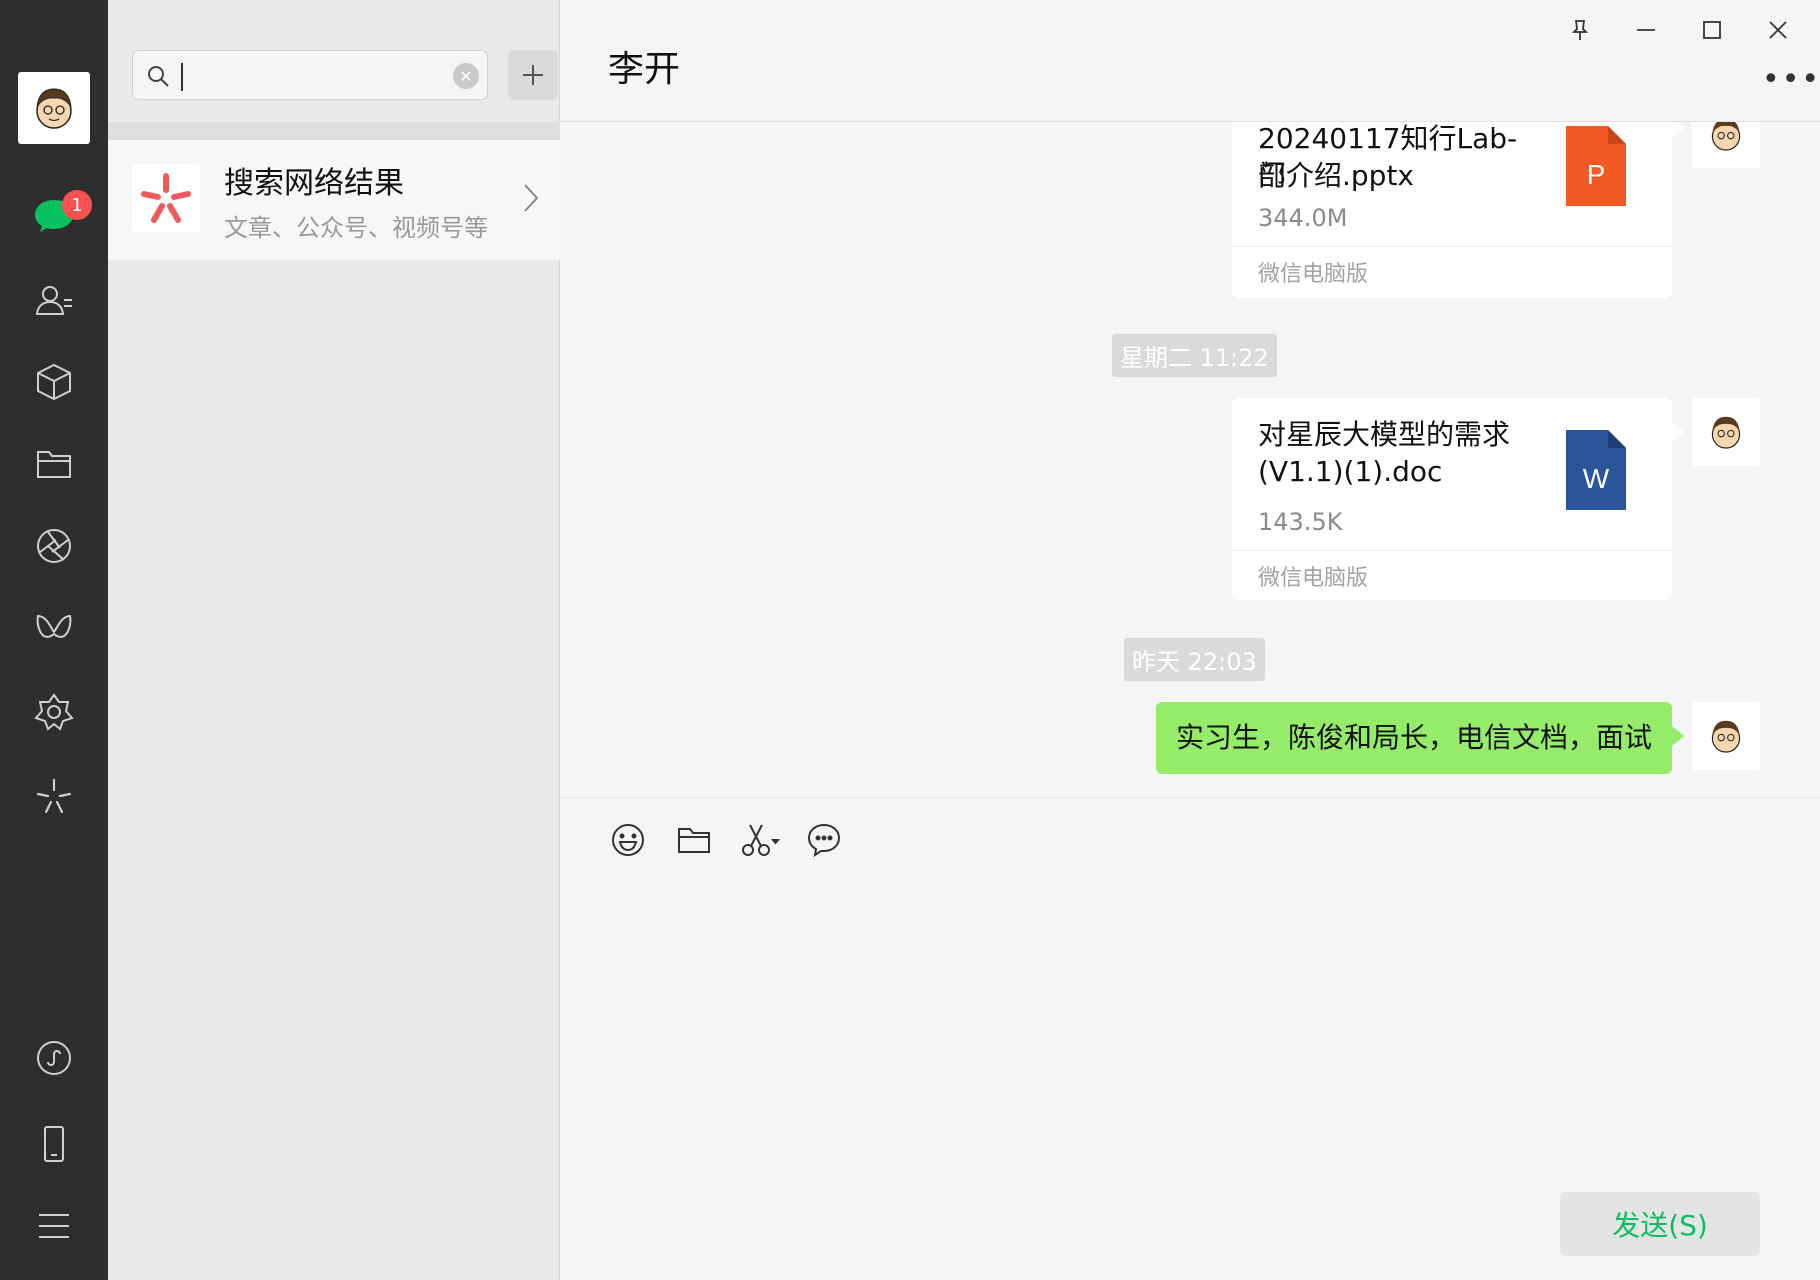 Image resolution: width=1820 pixels, height=1280 pixels. What do you see at coordinates (1452, 210) in the screenshot?
I see `file-message-pptx: 20240117知行Lab-部 门介绍.pptx 344.0M P 微信电脑版` at bounding box center [1452, 210].